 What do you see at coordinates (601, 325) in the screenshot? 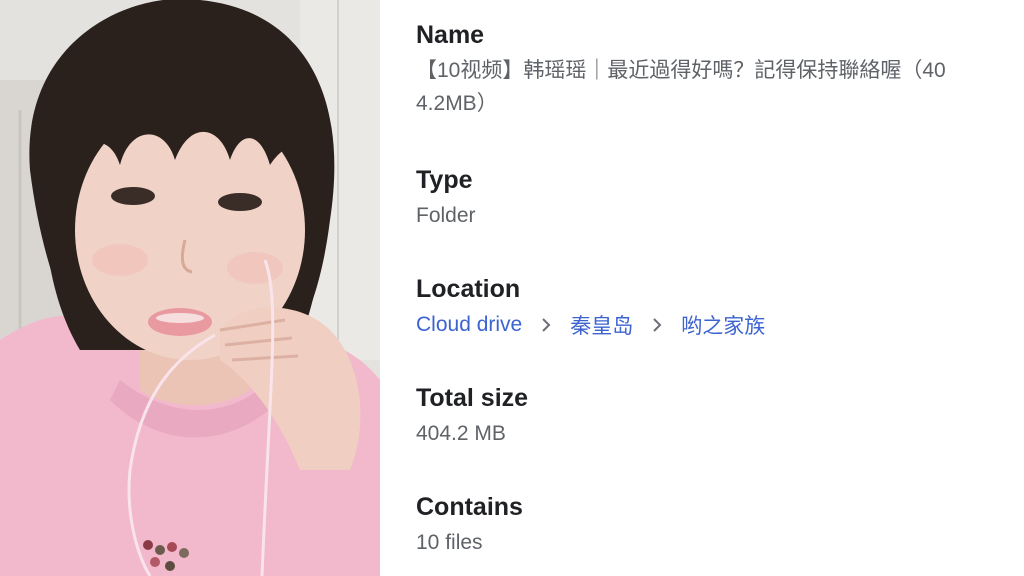
I see `breadcrumb-qinhuangdao: 秦皇岛` at bounding box center [601, 325].